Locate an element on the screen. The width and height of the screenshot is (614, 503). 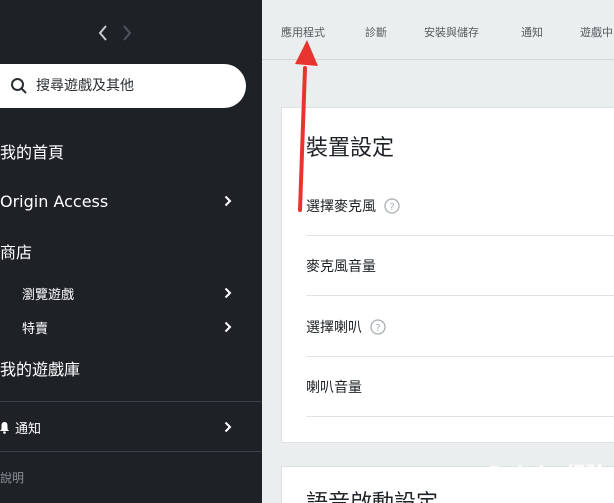
search-box is located at coordinates (123, 86).